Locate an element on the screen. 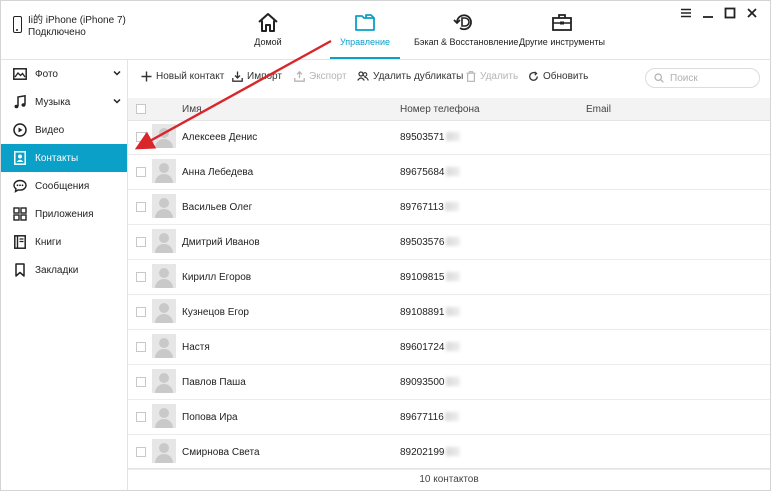  main-nav: Домой Управление Бэкап & Восстановление is located at coordinates (385, 30).